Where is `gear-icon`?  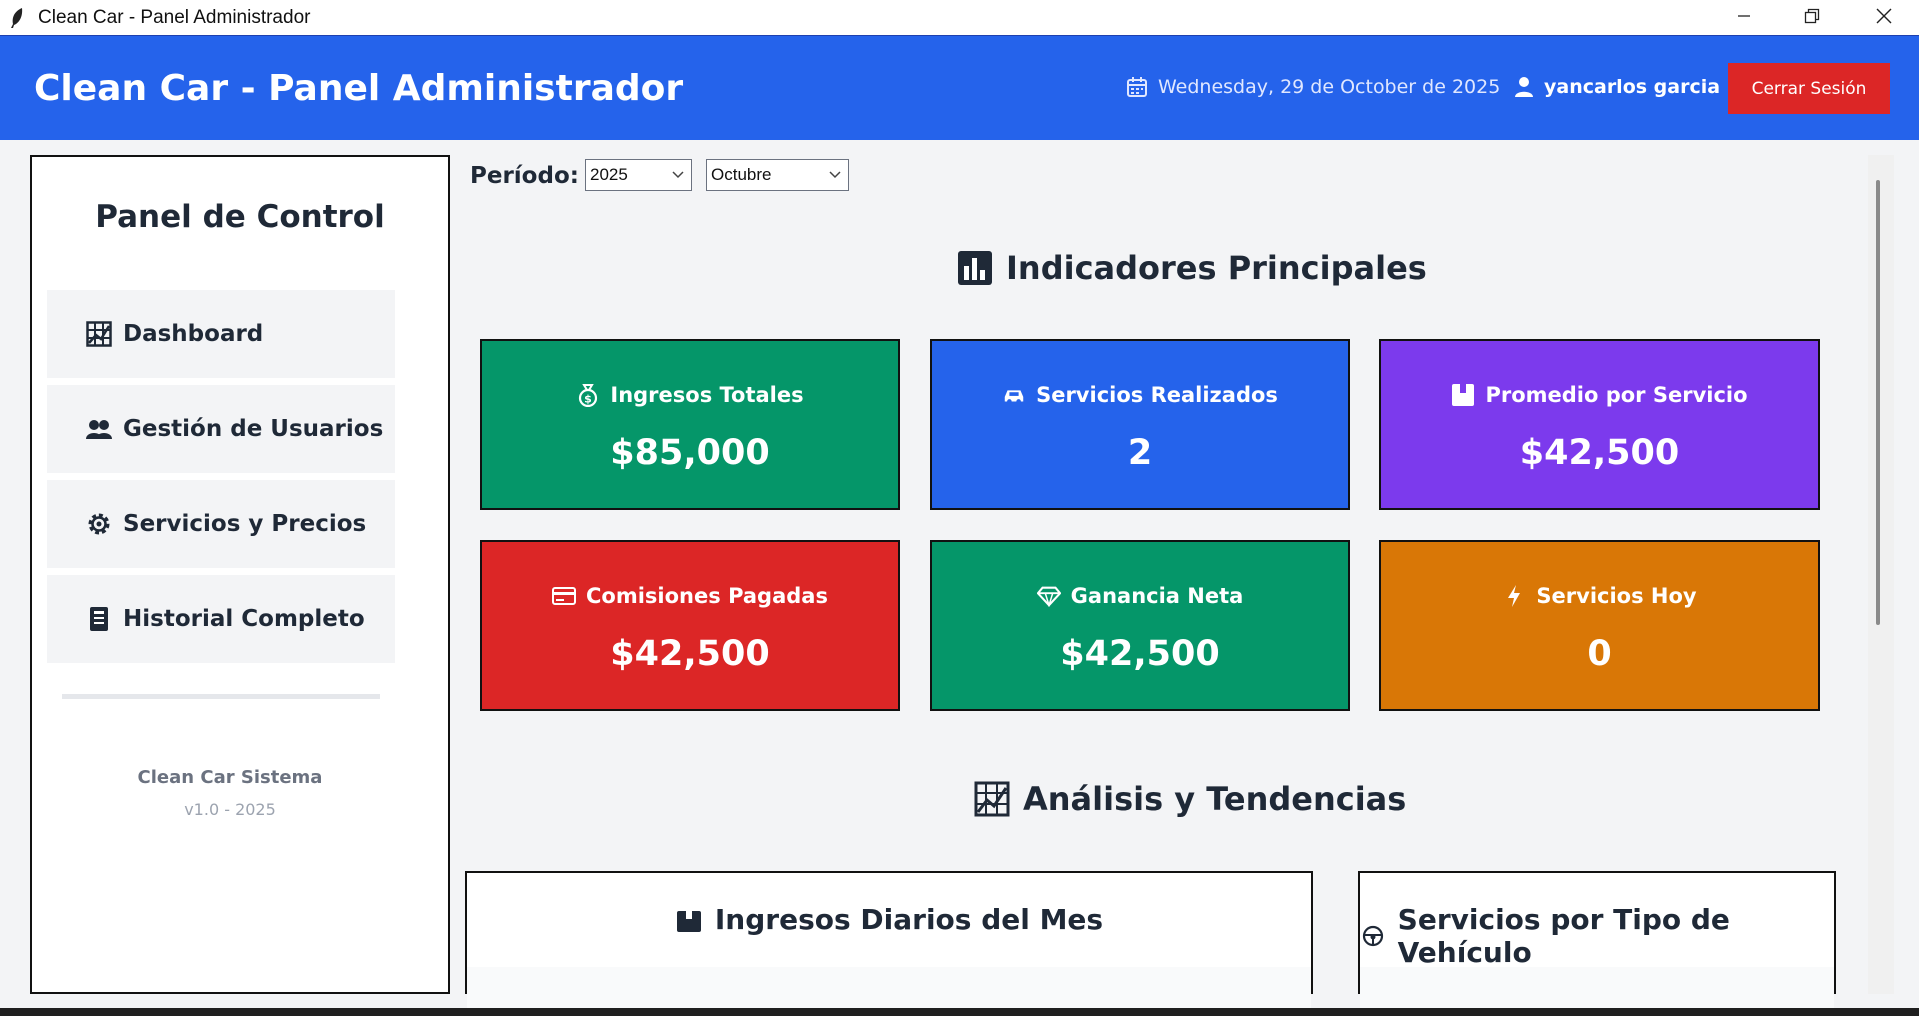 gear-icon is located at coordinates (99, 524).